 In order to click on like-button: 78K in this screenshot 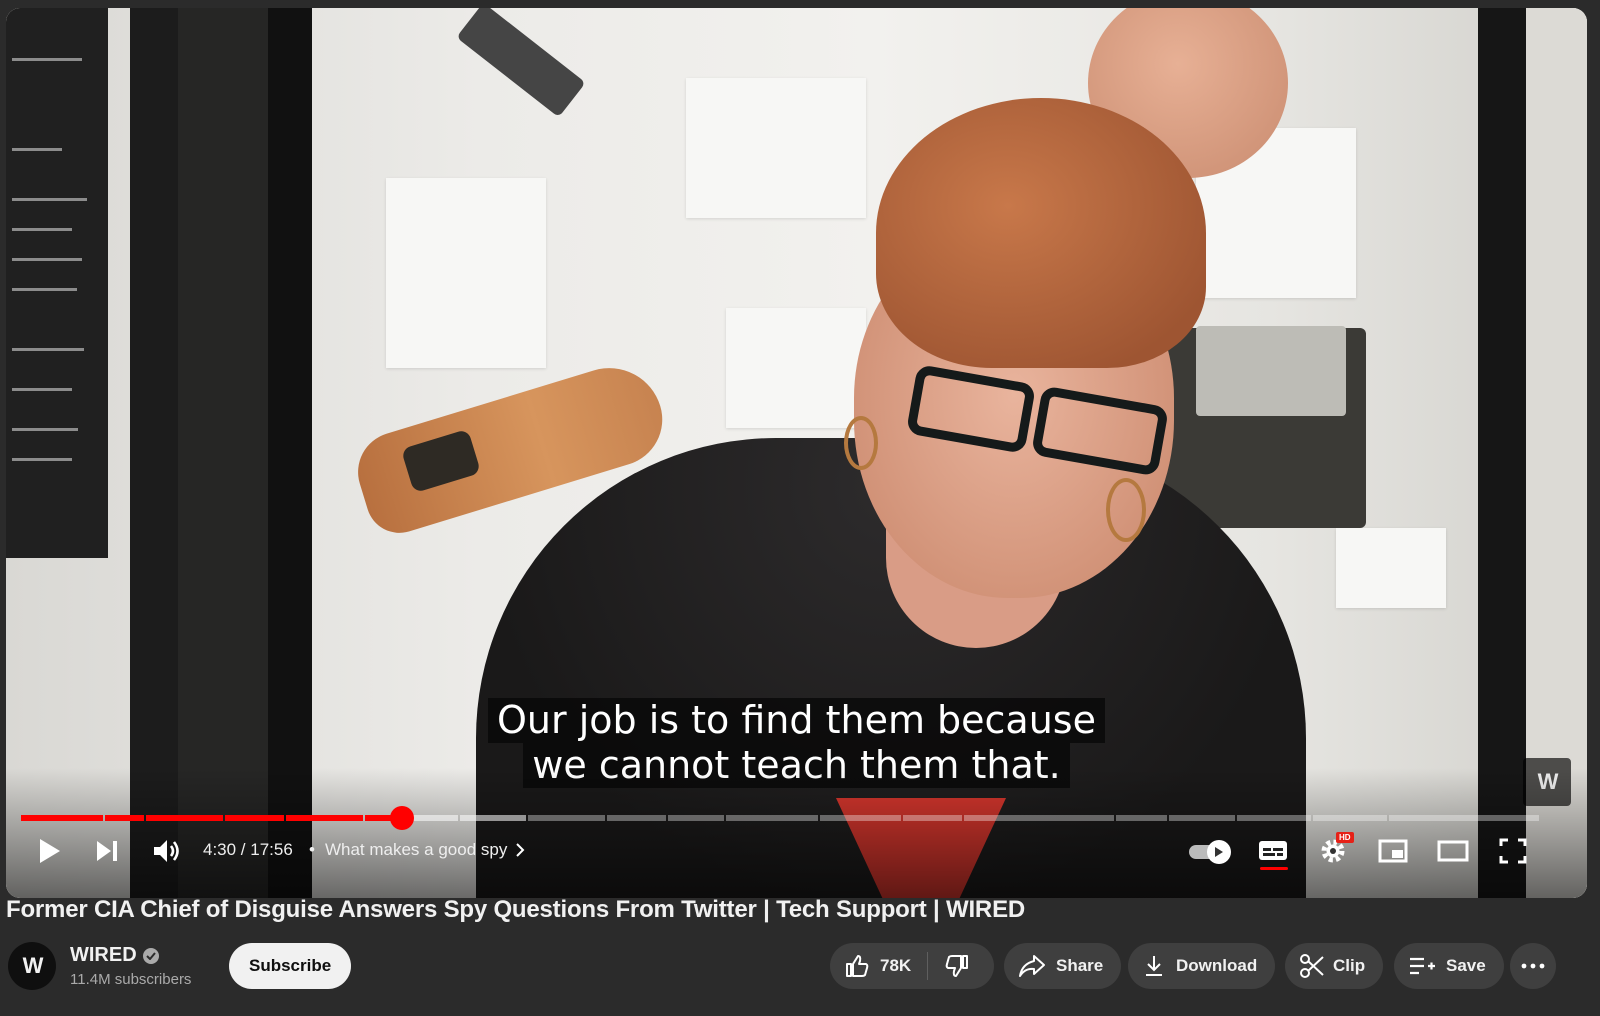, I will do `click(870, 966)`.